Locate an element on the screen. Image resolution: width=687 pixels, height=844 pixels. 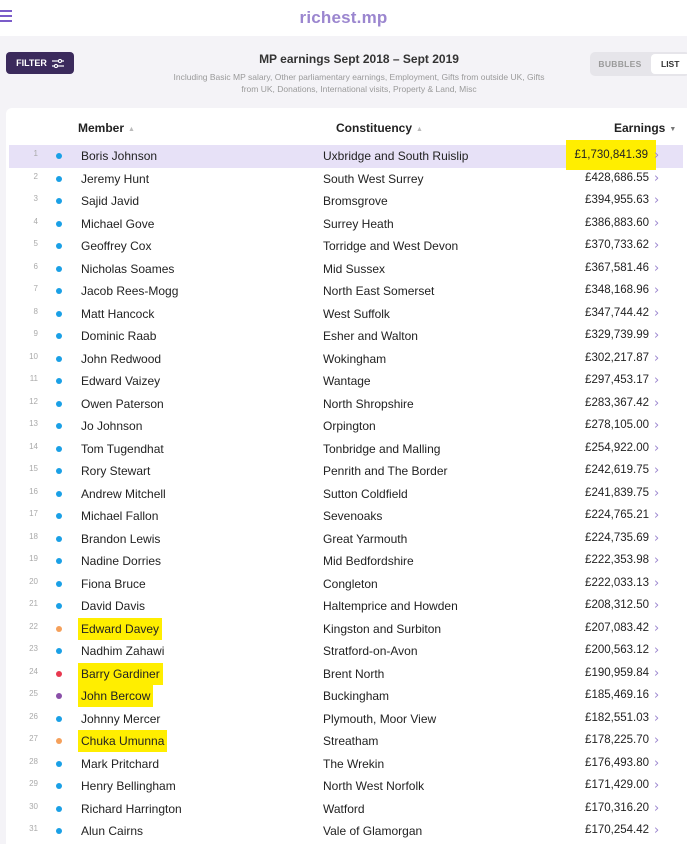
list-view-button: LIST is located at coordinates (669, 64).